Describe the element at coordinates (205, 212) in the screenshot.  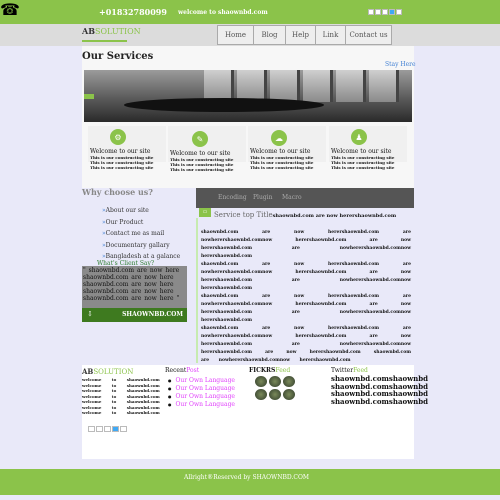
I see `monitor-icon: ▭` at that location.